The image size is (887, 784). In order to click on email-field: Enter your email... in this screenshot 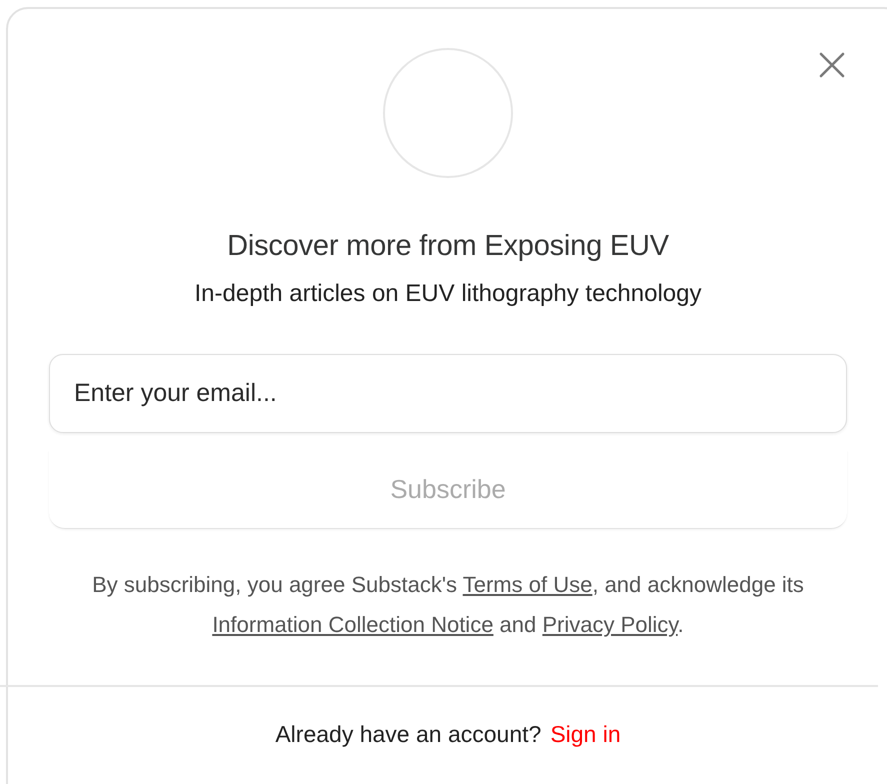, I will do `click(448, 393)`.